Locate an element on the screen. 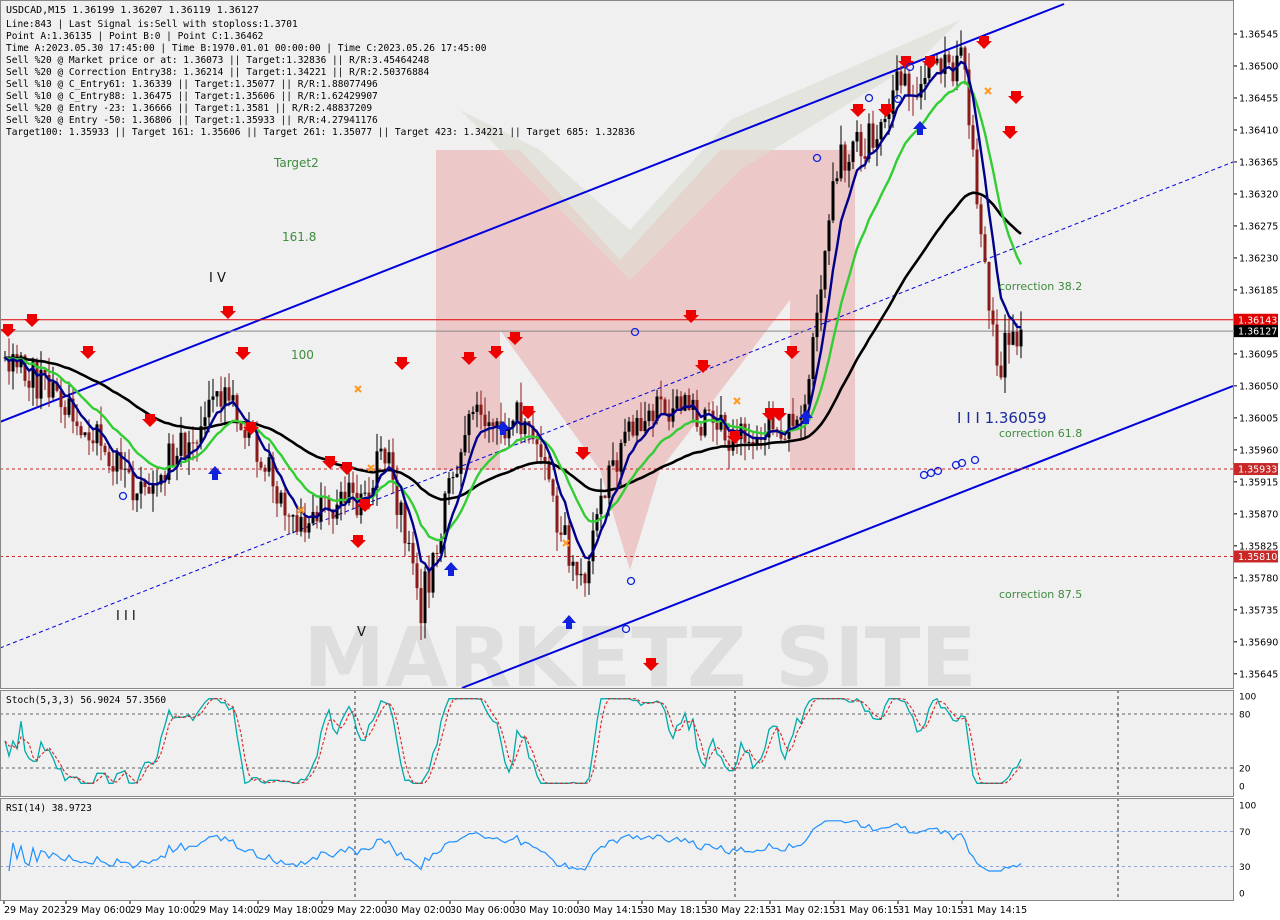 This screenshot has width=1280, height=920. stoch-label: Stoch(5,3,3) 56.9024 57.3560 is located at coordinates (86, 700).